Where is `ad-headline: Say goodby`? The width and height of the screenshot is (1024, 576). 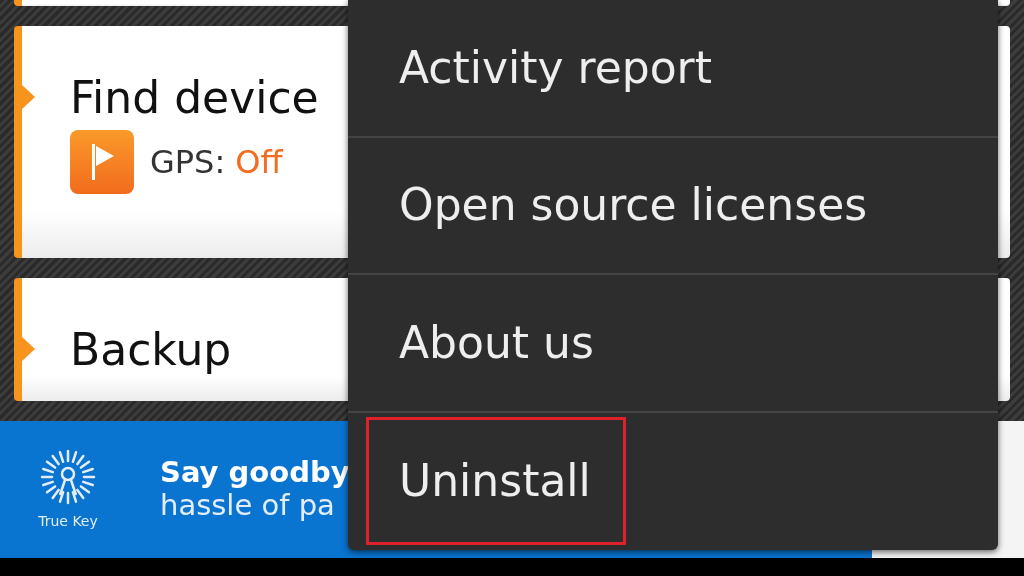
ad-headline: Say goodby is located at coordinates (255, 473).